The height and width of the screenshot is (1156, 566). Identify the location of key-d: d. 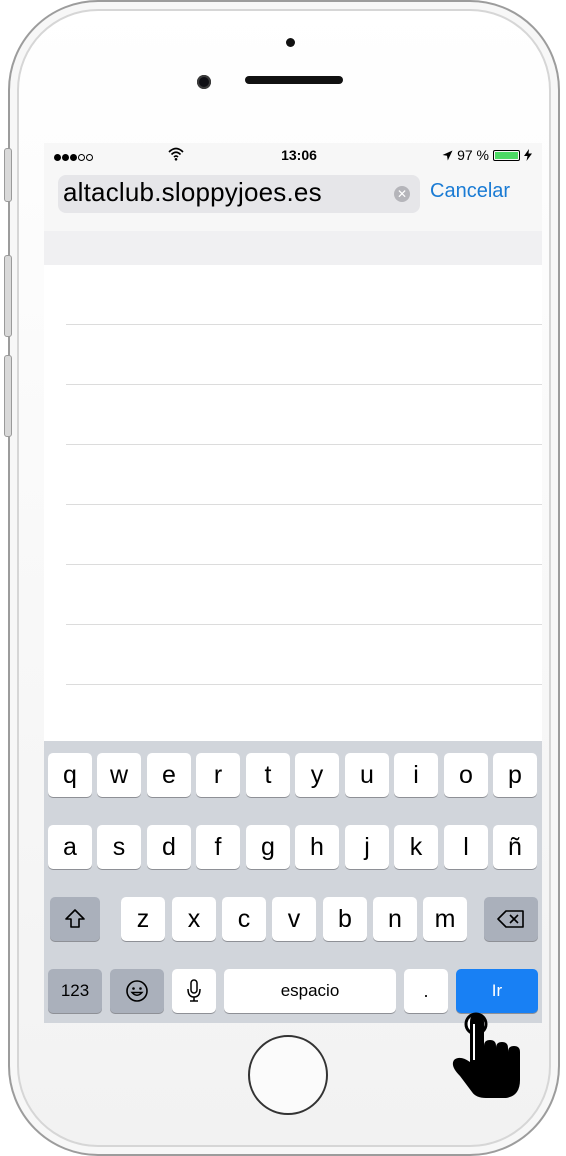
(169, 847).